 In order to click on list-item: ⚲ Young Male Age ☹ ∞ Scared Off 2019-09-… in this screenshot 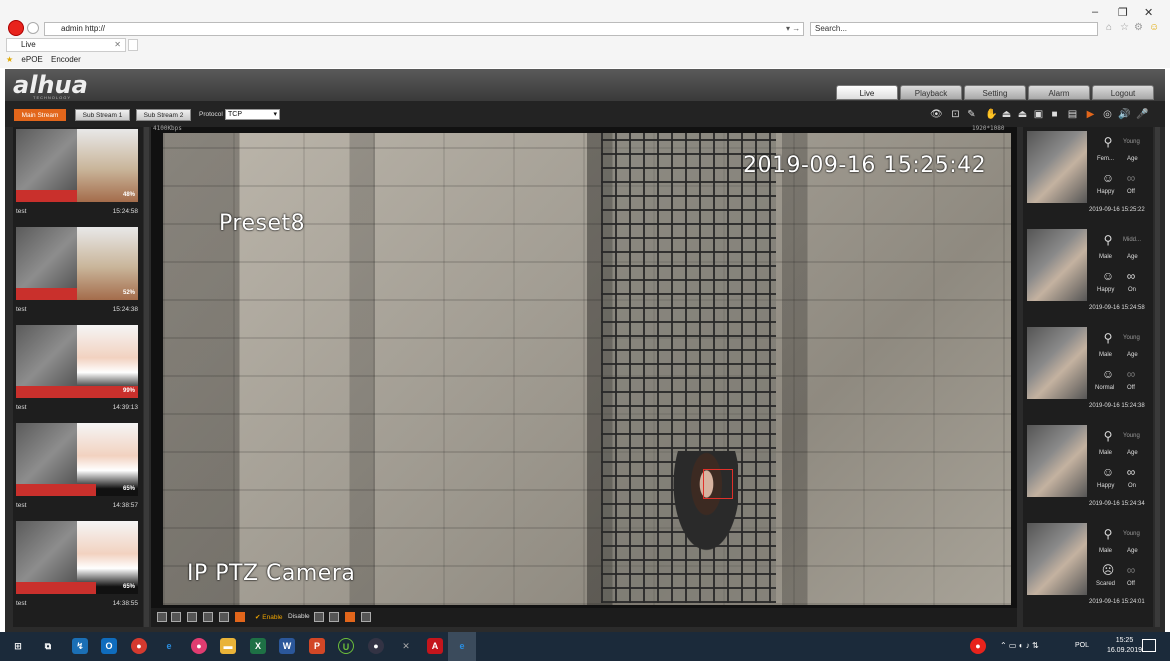, I will do `click(1088, 569)`.